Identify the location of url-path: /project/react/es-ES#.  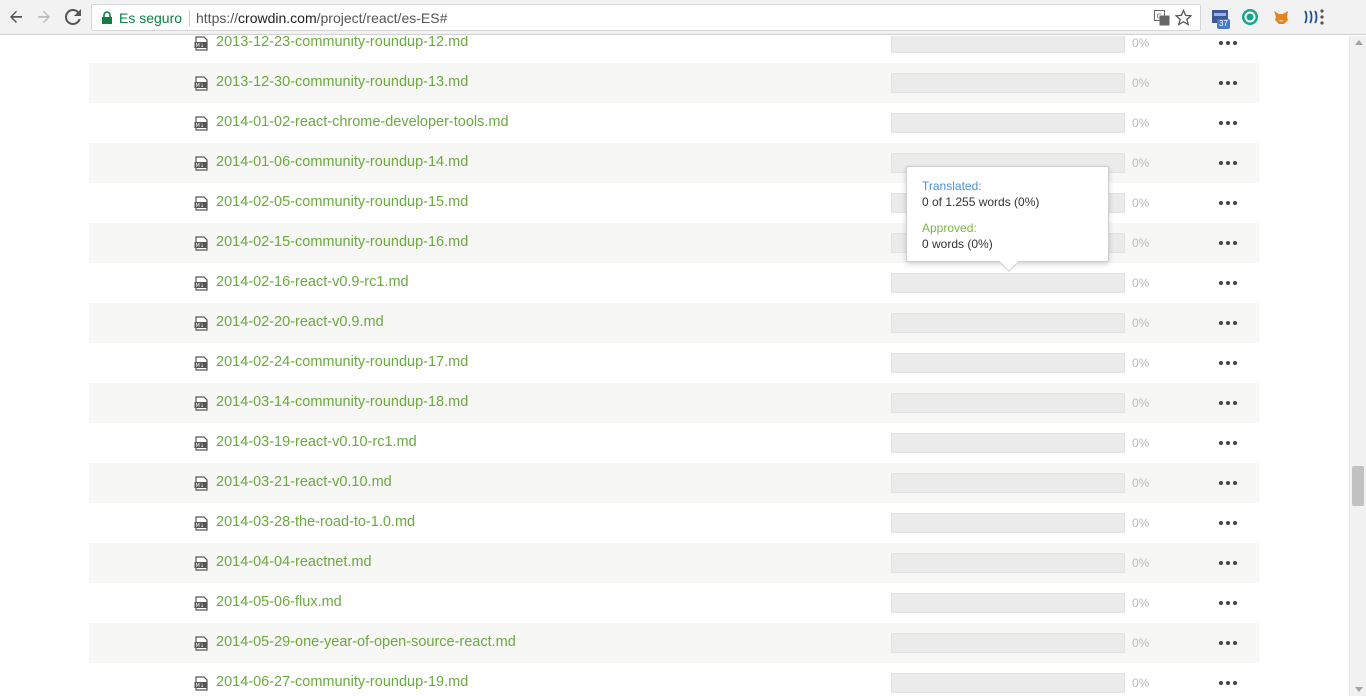
(382, 18).